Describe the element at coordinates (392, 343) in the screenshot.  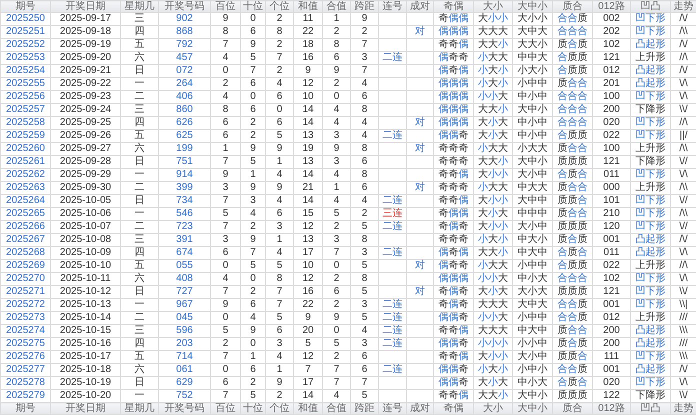
I see `table-cell: 二连` at that location.